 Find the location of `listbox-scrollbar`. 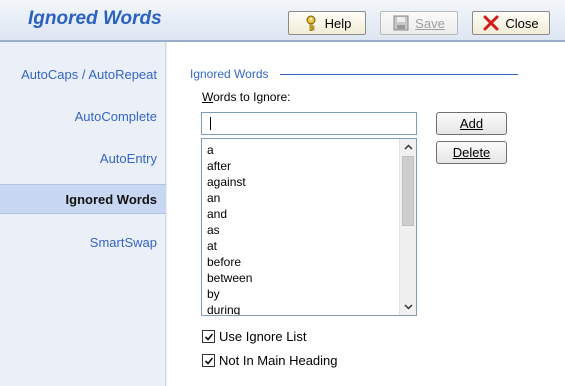

listbox-scrollbar is located at coordinates (407, 227).